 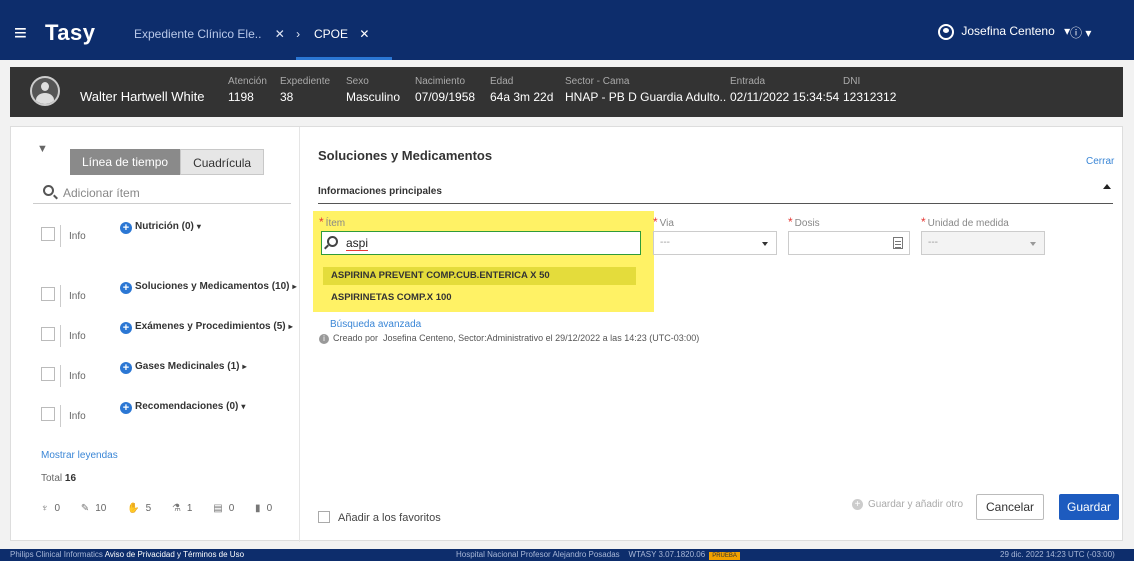 I want to click on category-soluciones: + Soluciones y Medicamentos (10) ▸, so click(x=208, y=287).